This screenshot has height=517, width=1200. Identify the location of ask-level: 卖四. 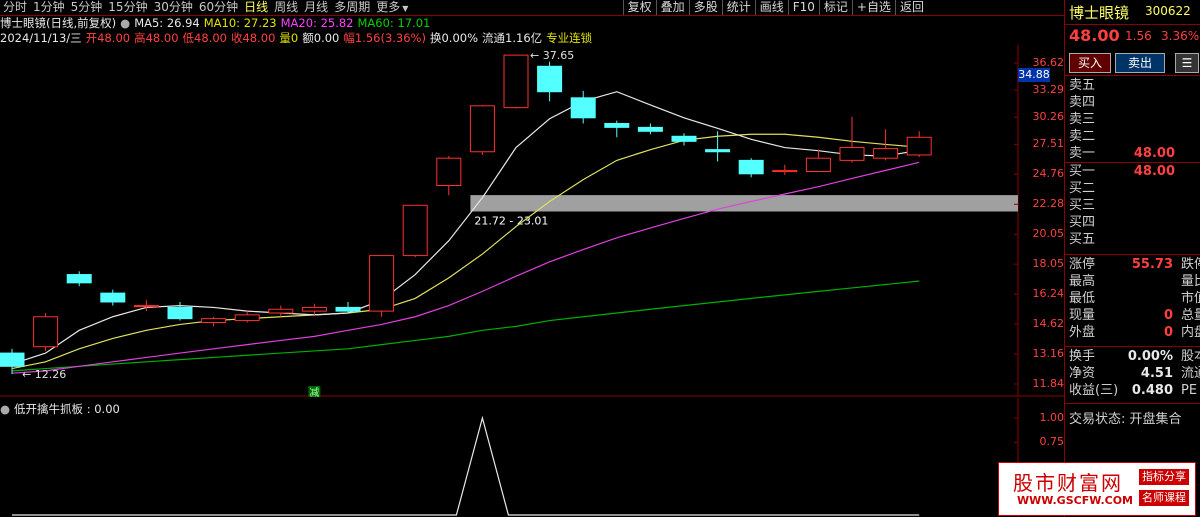
(1134, 103).